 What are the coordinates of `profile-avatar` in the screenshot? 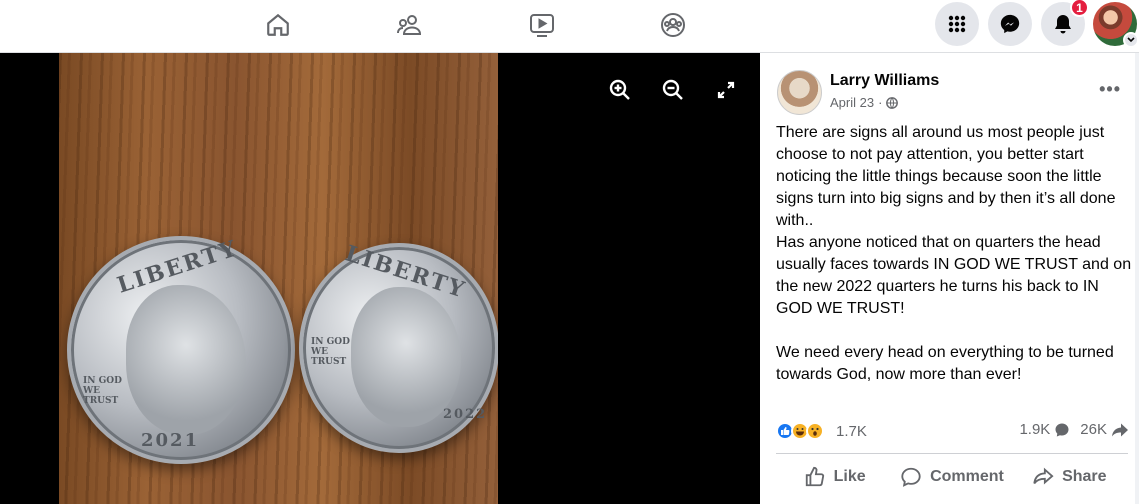 It's located at (1116, 25).